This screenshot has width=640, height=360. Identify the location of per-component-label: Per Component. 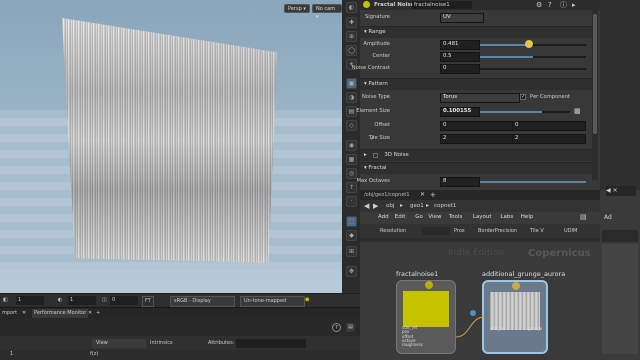
(550, 97).